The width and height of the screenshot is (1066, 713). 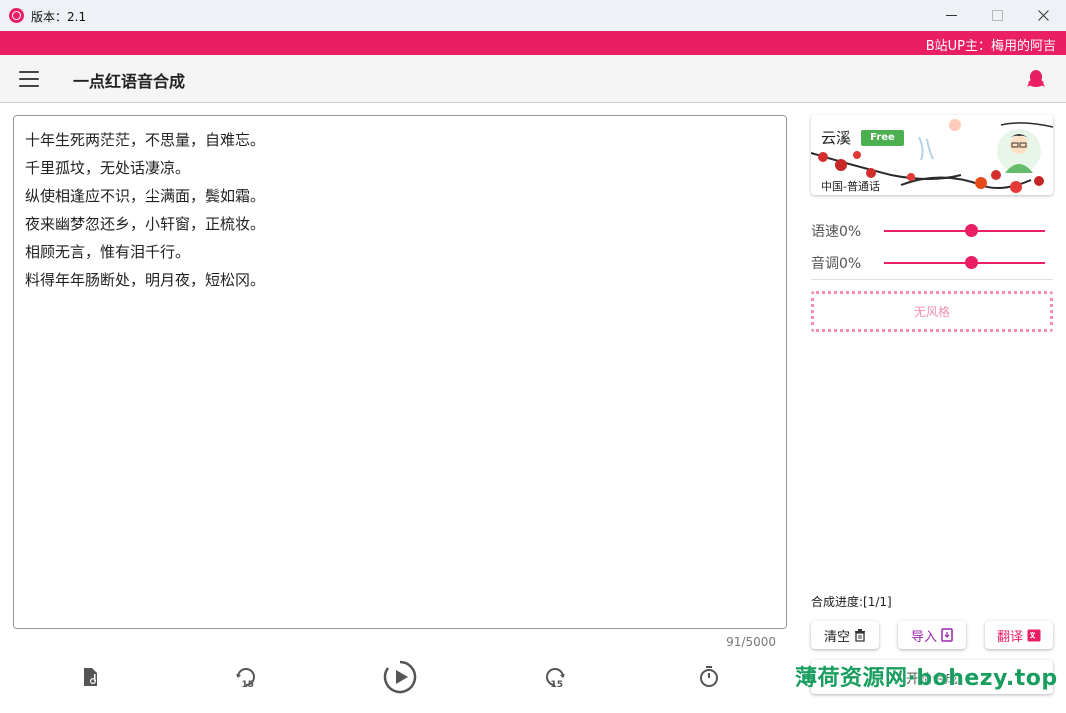 What do you see at coordinates (533, 15) in the screenshot?
I see `window-titlebar: 版本：2.1` at bounding box center [533, 15].